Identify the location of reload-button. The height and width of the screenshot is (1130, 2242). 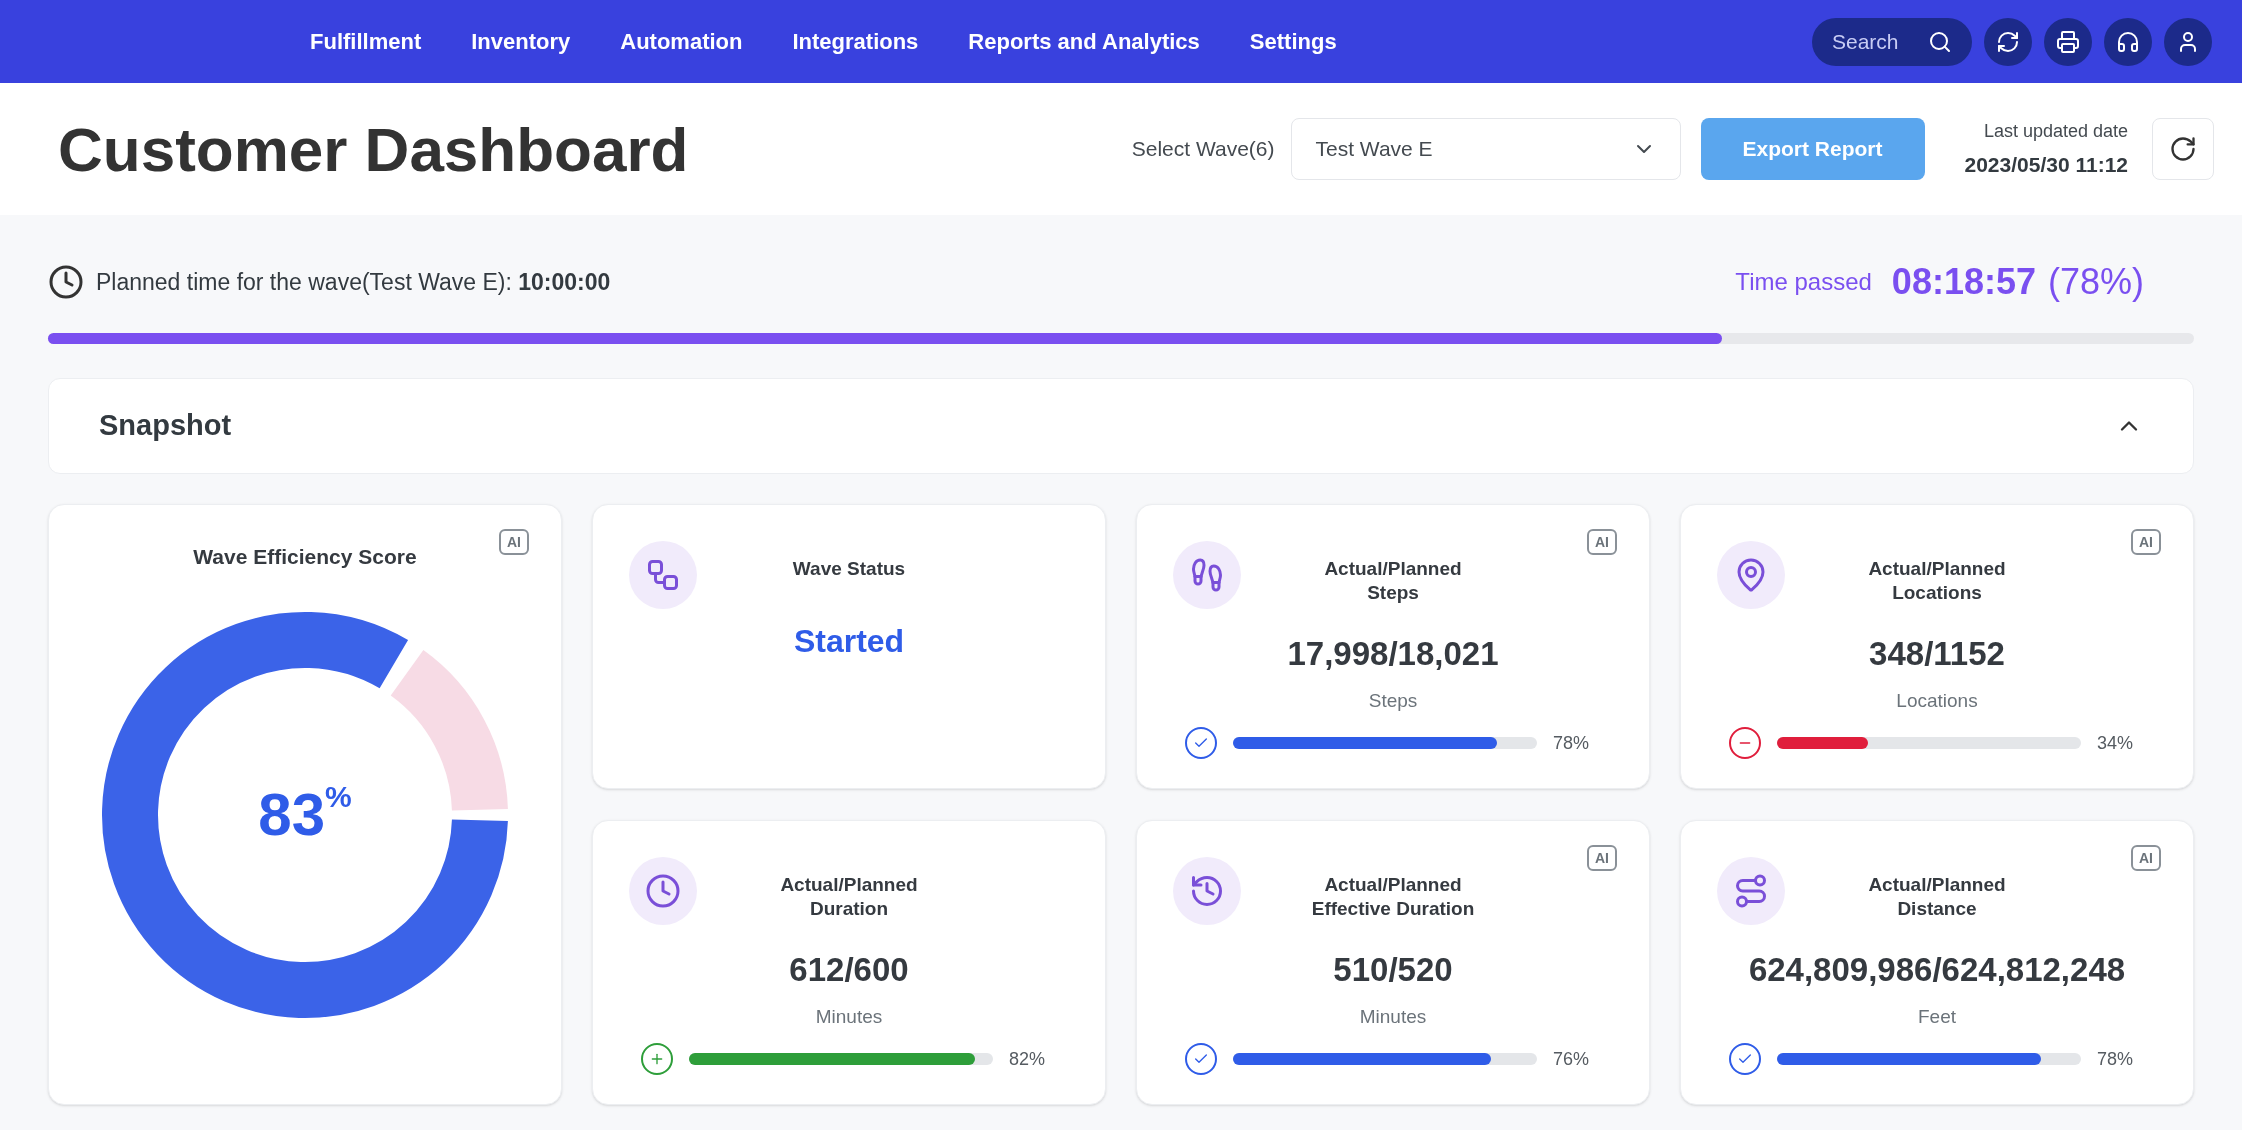
(2183, 149).